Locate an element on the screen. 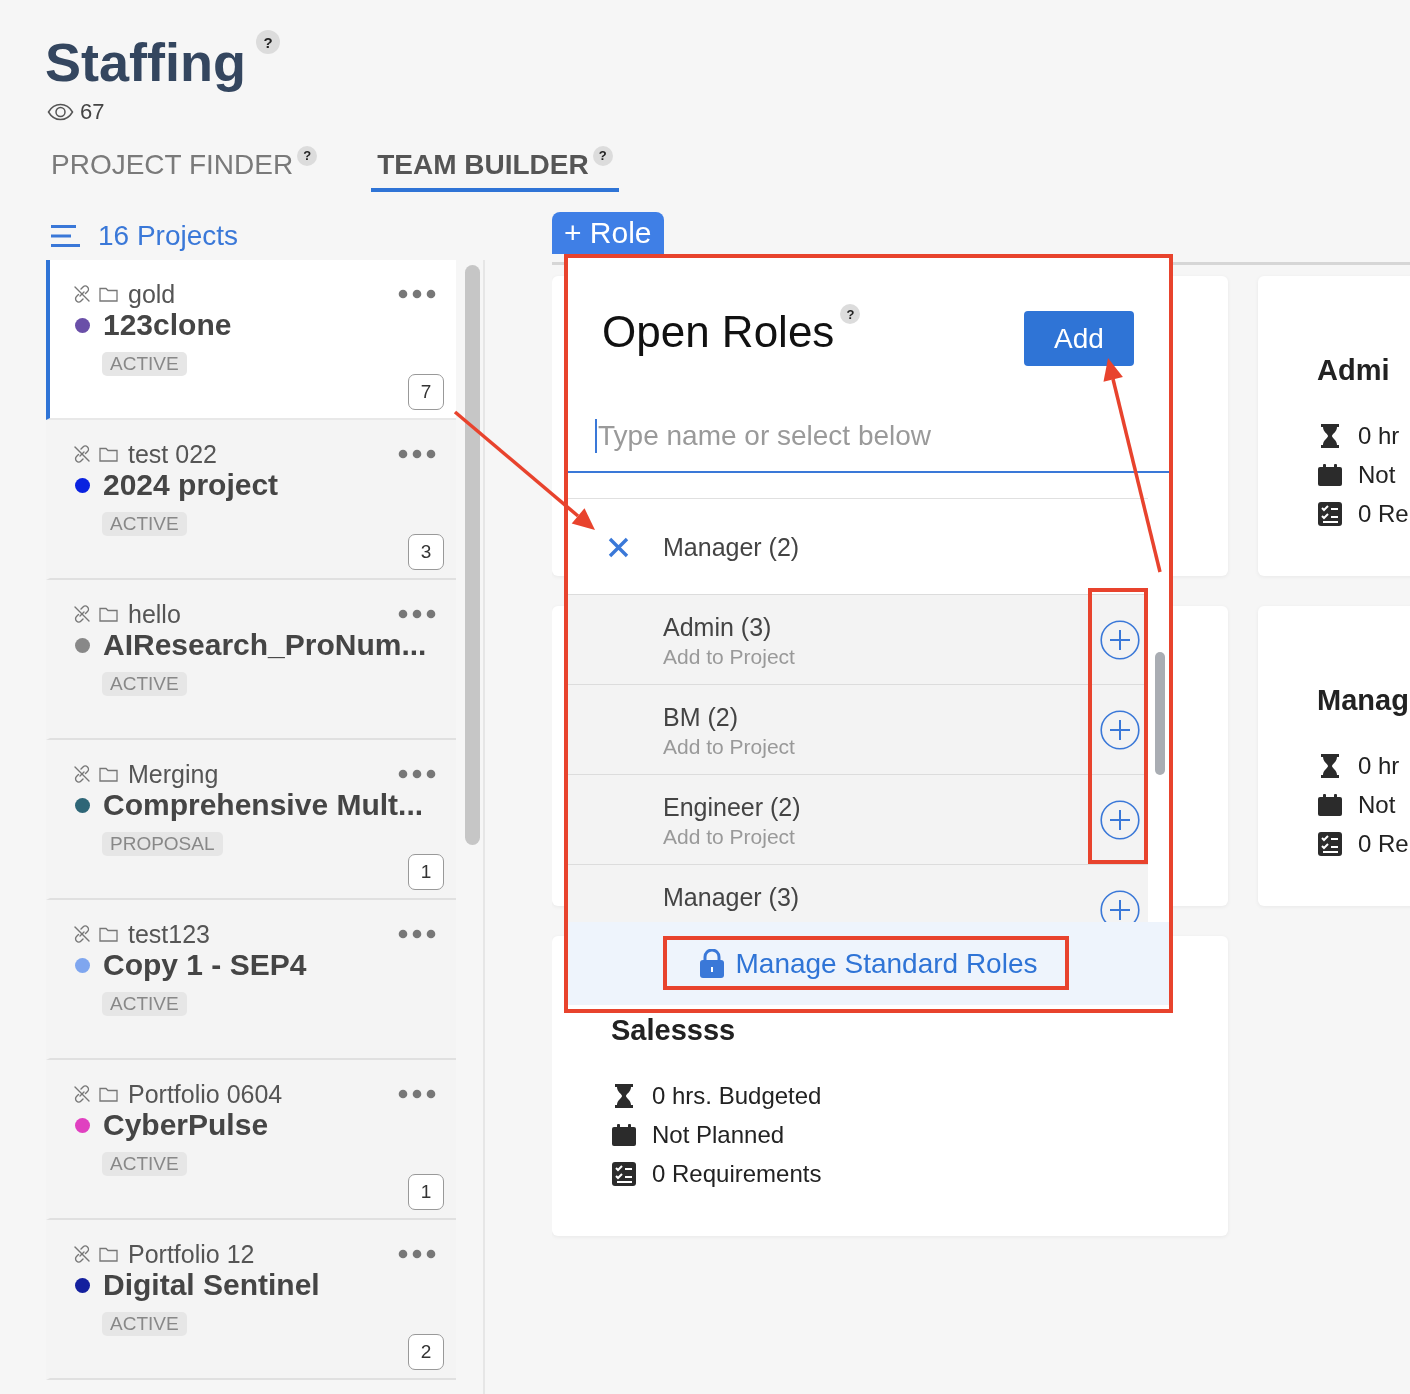 The height and width of the screenshot is (1394, 1410). project-name: 123clone is located at coordinates (167, 325).